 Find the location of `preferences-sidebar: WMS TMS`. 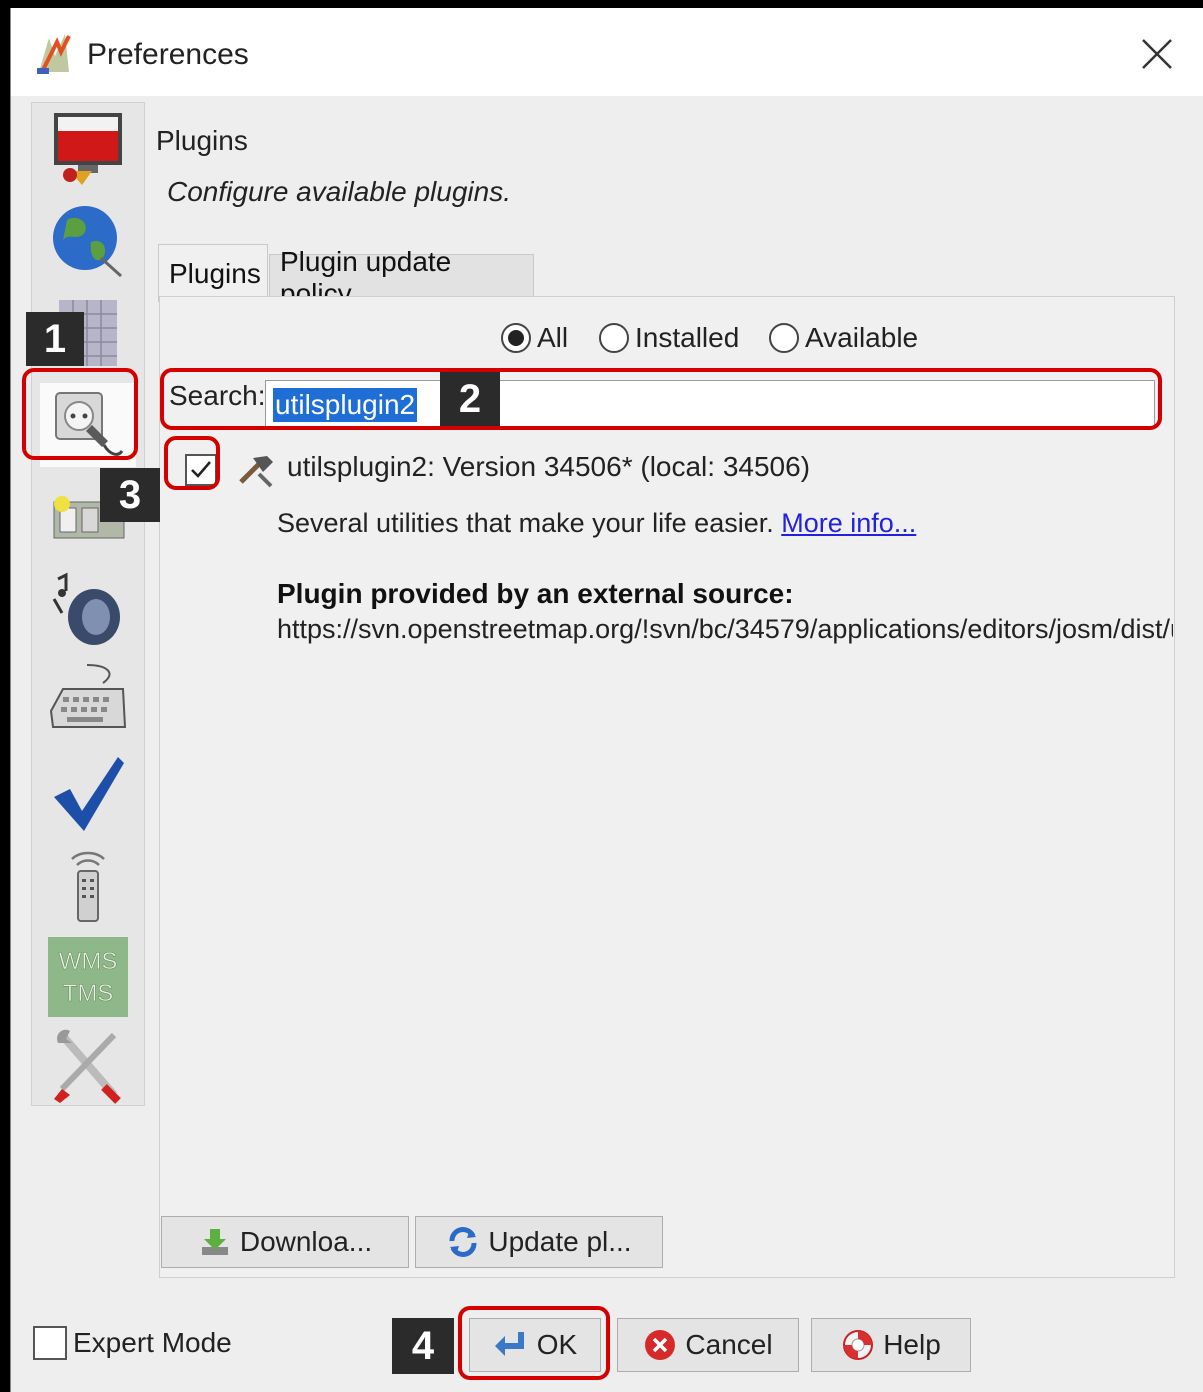

preferences-sidebar: WMS TMS is located at coordinates (88, 604).